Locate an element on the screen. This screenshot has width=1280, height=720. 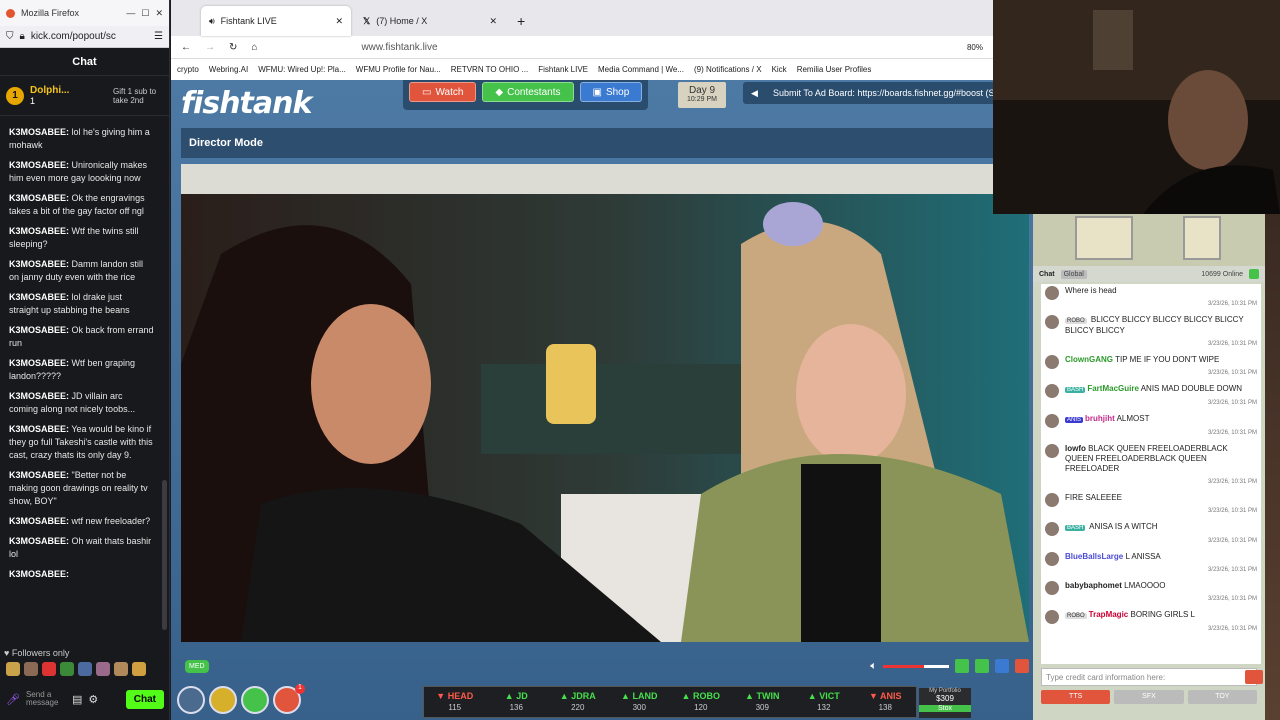
pip-icon is located at coordinates (962, 666).